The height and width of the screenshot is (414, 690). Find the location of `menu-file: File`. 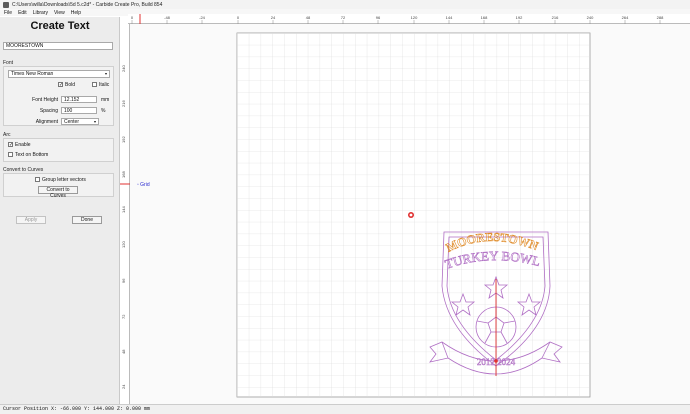

menu-file: File is located at coordinates (8, 13).